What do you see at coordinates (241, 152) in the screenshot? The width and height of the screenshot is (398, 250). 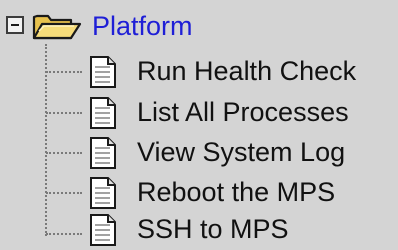 I see `tree-item-label: View System Log` at bounding box center [241, 152].